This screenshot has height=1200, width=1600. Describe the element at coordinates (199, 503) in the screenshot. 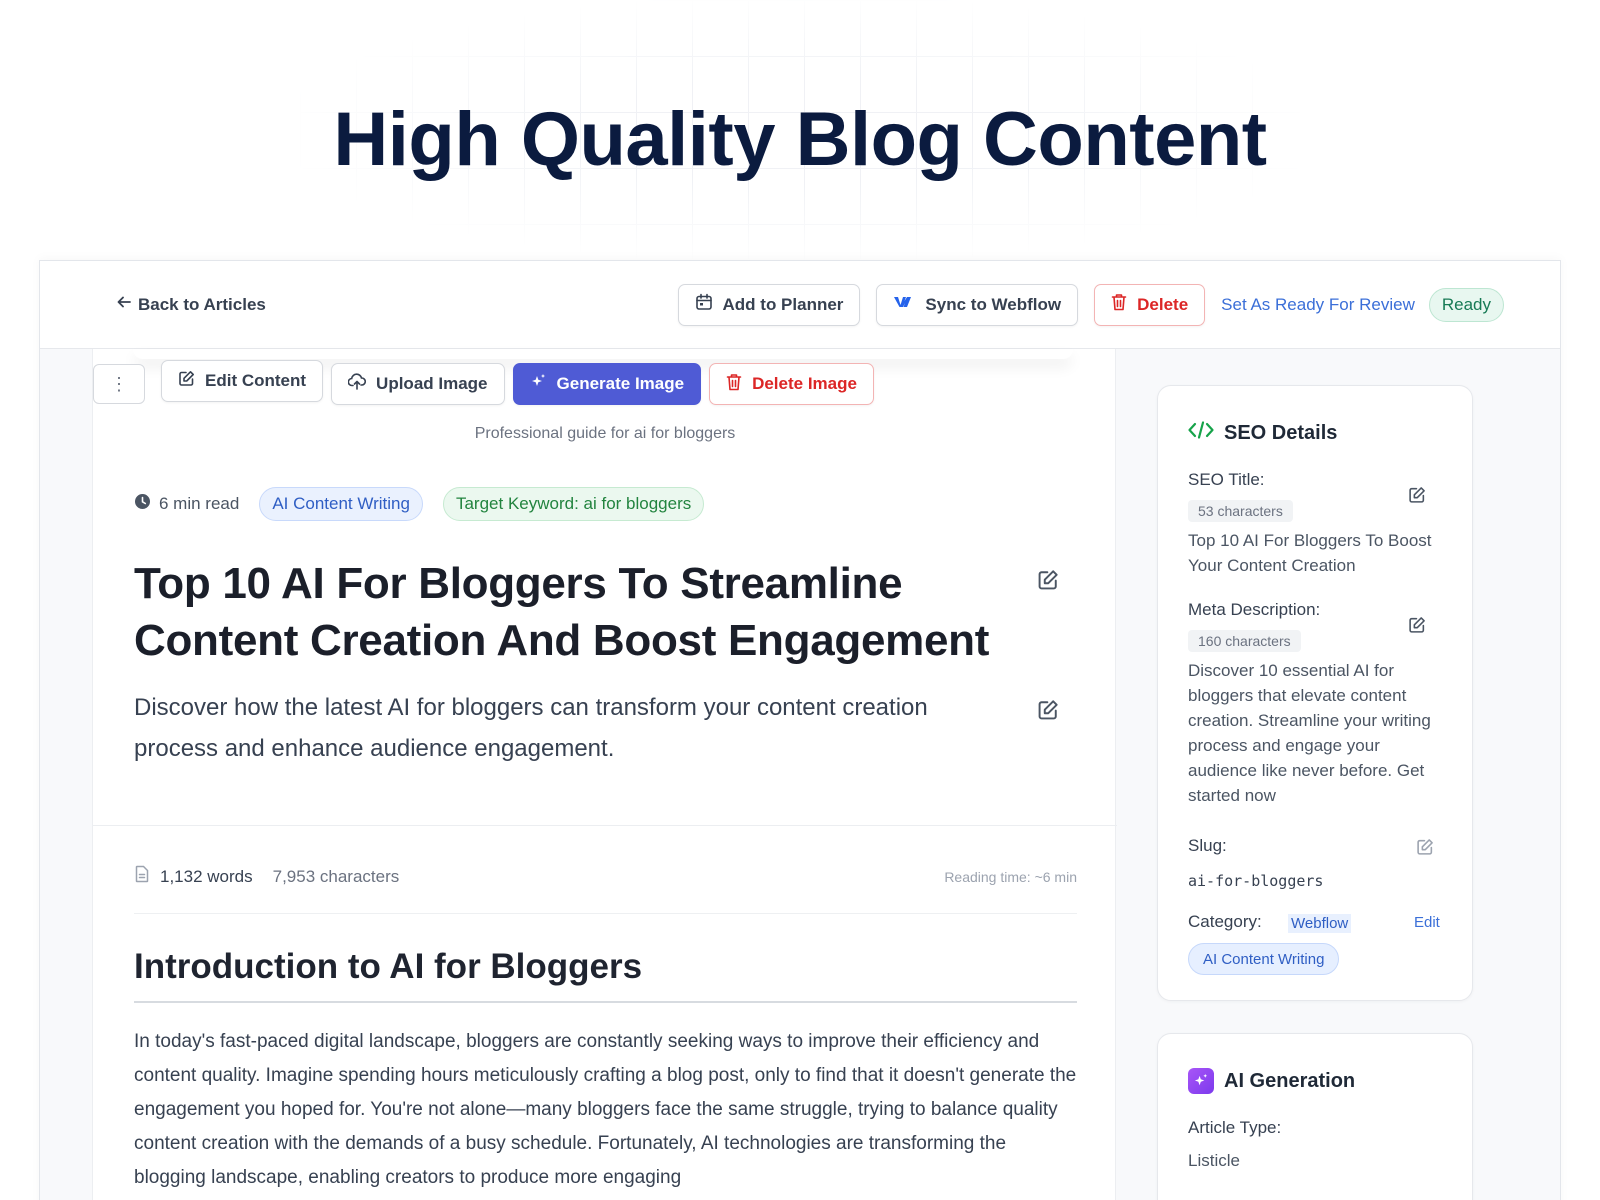

I see `read-time-label: 6 min read` at that location.